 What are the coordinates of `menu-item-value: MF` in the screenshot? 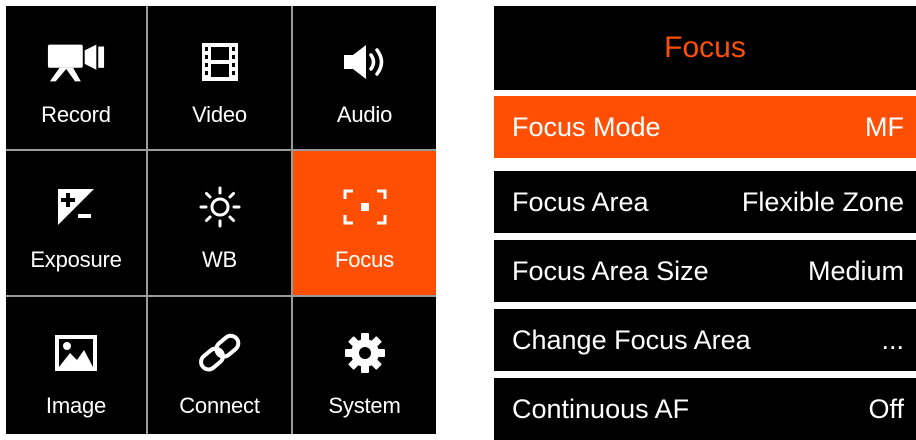 It's located at (884, 126).